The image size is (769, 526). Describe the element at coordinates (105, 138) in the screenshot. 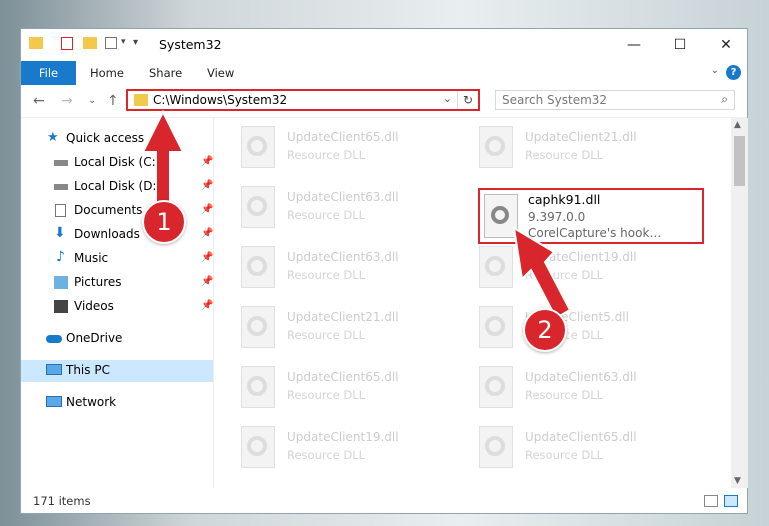

I see `sidebar-item-label: Quick access` at that location.